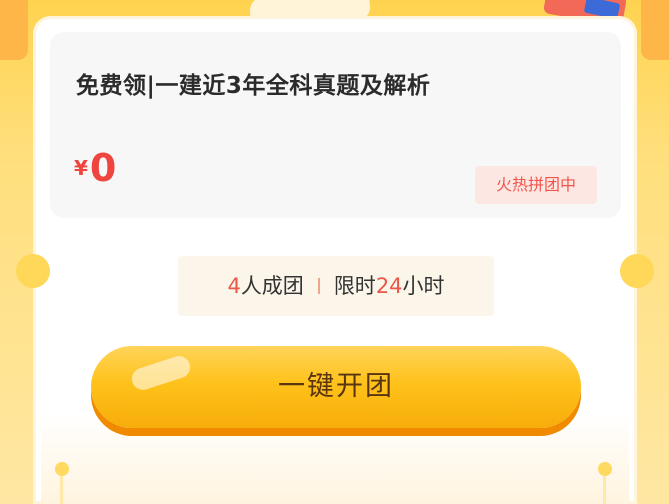 The height and width of the screenshot is (504, 669). I want to click on price-currency-symbol: ¥, so click(81, 168).